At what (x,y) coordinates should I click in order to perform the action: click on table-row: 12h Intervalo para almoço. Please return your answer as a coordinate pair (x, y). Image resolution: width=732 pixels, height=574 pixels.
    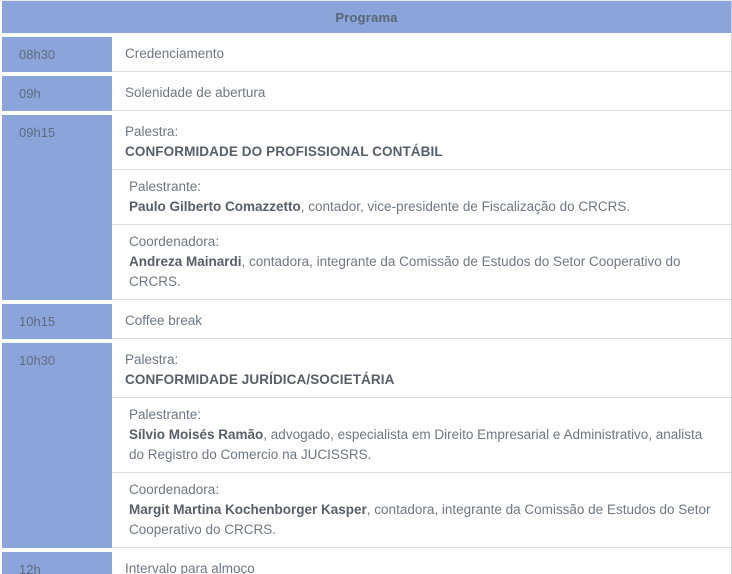
    Looking at the image, I should click on (366, 563).